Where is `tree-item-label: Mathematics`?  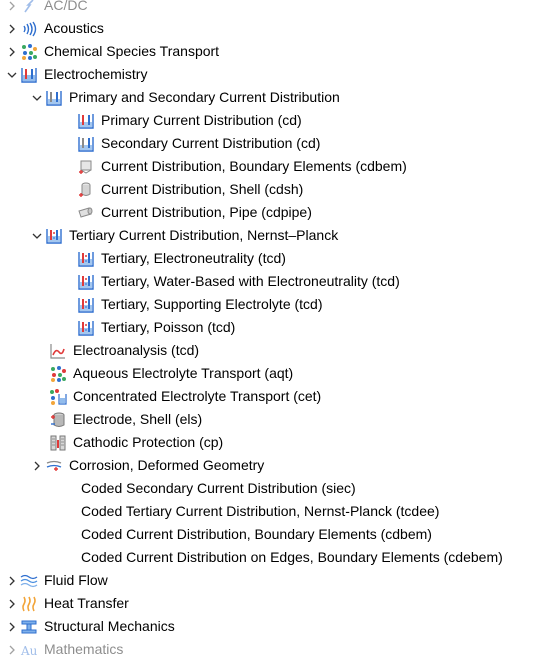 tree-item-label: Mathematics is located at coordinates (84, 649).